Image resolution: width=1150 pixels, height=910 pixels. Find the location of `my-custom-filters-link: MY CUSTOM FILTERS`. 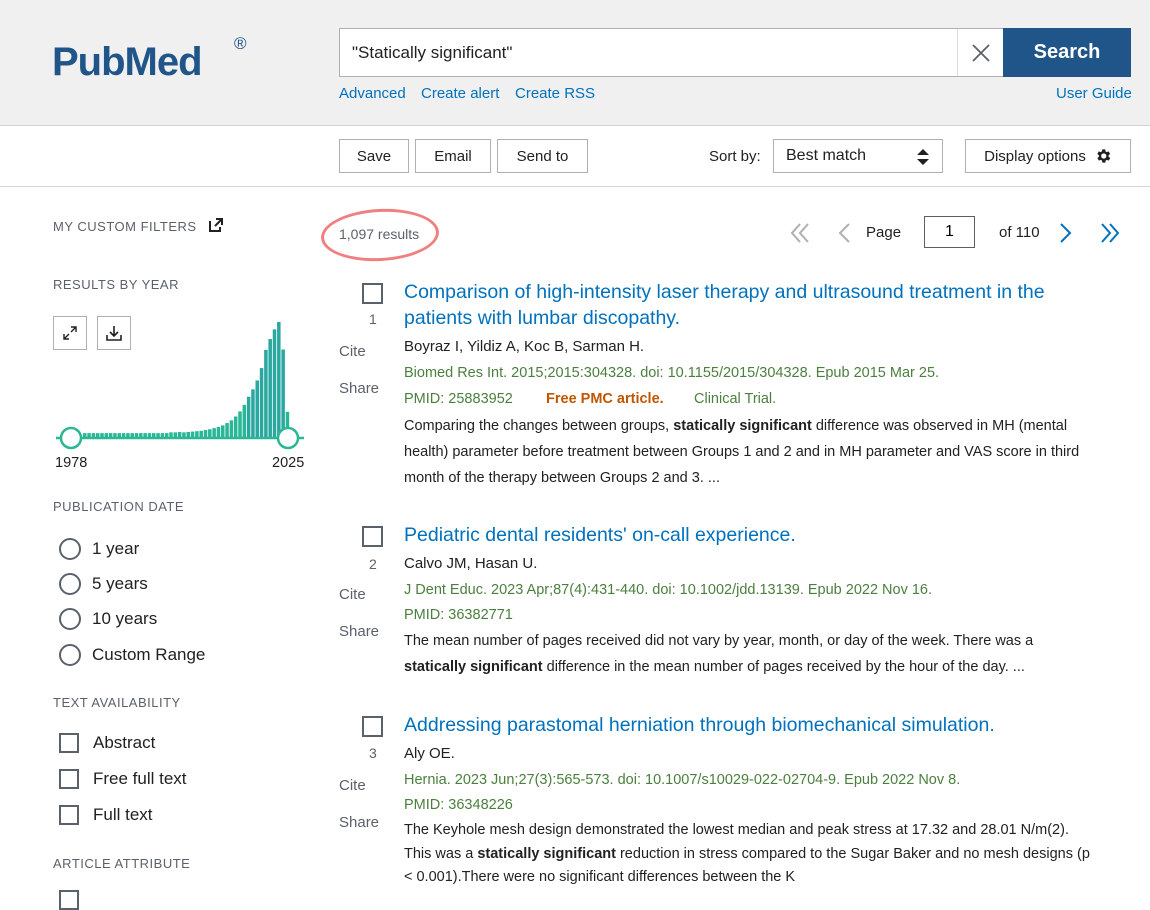

my-custom-filters-link: MY CUSTOM FILTERS is located at coordinates (138, 226).